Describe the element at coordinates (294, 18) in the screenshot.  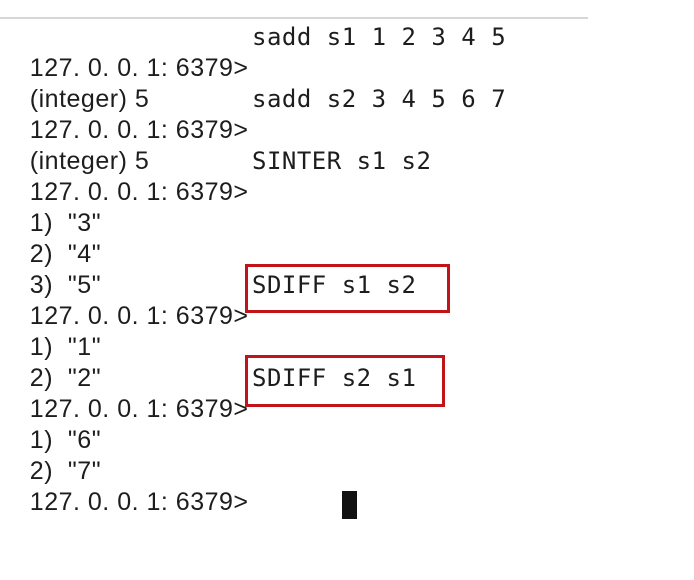
I see `top-divider` at that location.